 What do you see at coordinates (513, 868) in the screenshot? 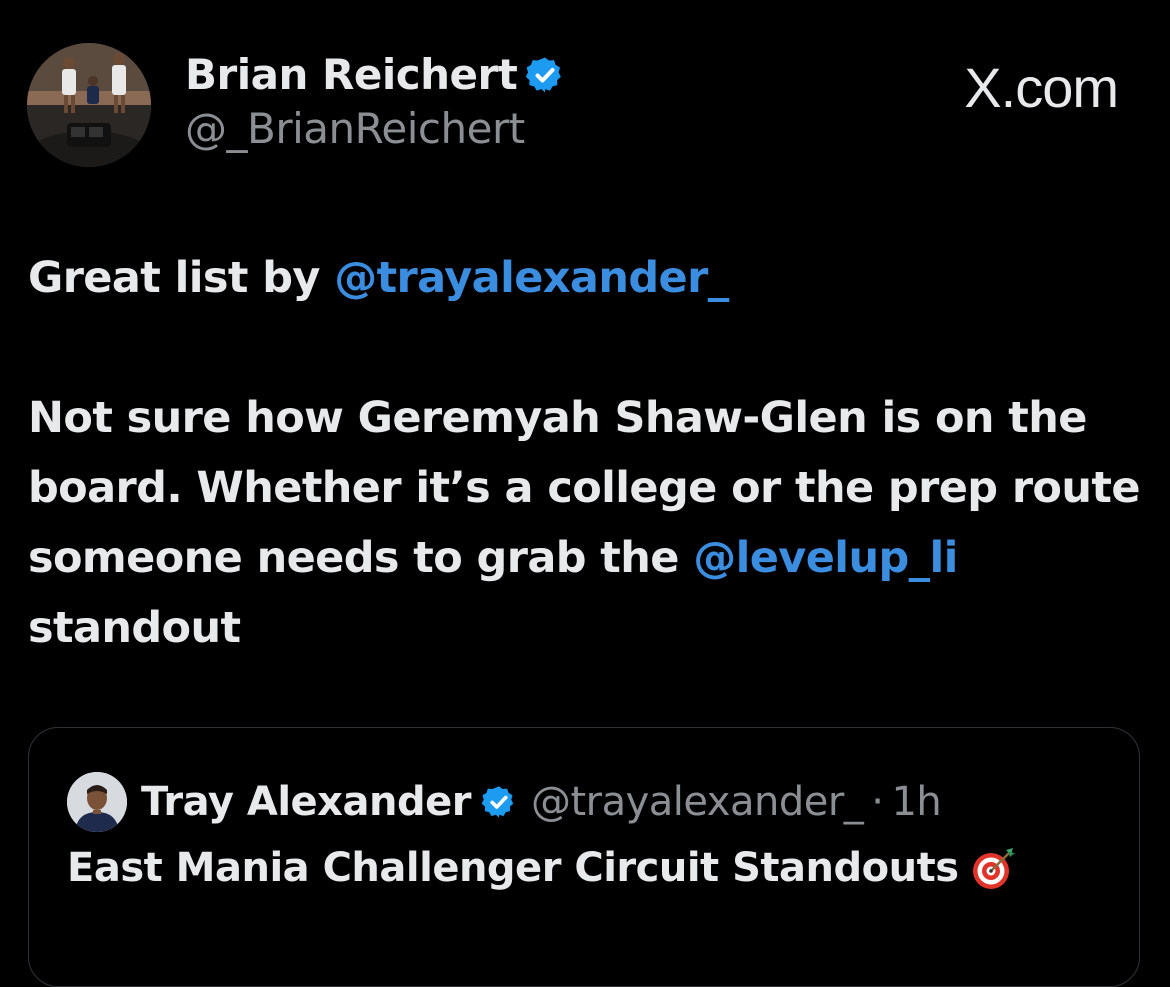
I see `quoted-tweet-text-content: East Mania Challenger Circuit Standouts` at bounding box center [513, 868].